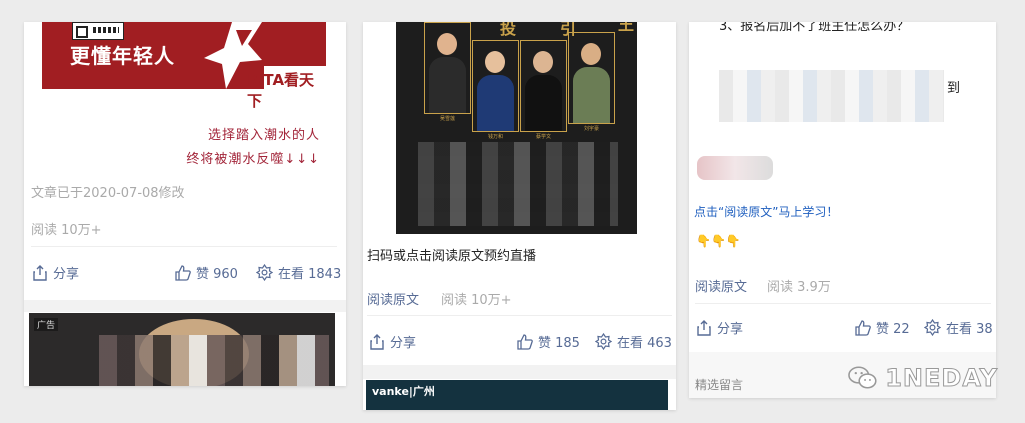 This screenshot has height=423, width=1025. What do you see at coordinates (559, 343) in the screenshot?
I see `like-label: 赞 185` at bounding box center [559, 343].